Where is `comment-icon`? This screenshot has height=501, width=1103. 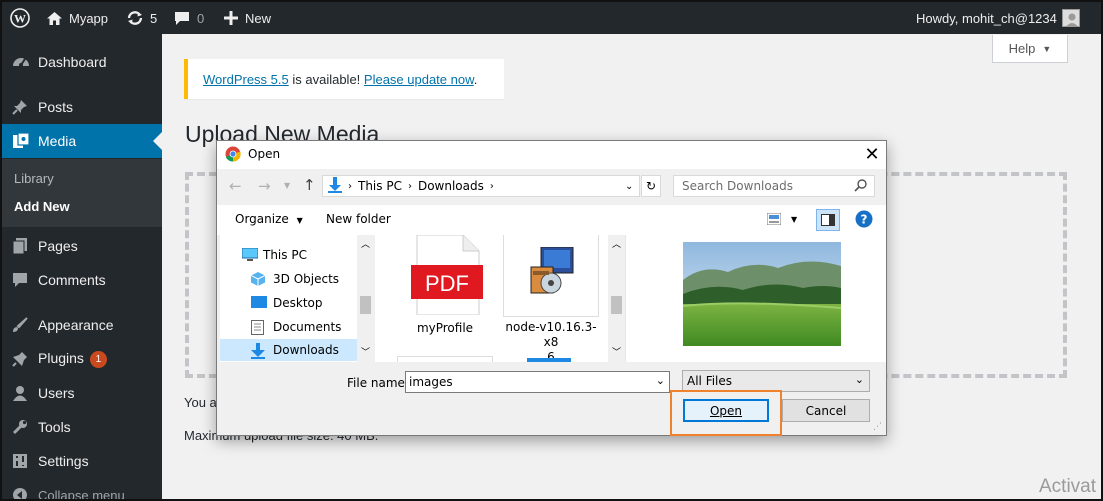 comment-icon is located at coordinates (20, 280).